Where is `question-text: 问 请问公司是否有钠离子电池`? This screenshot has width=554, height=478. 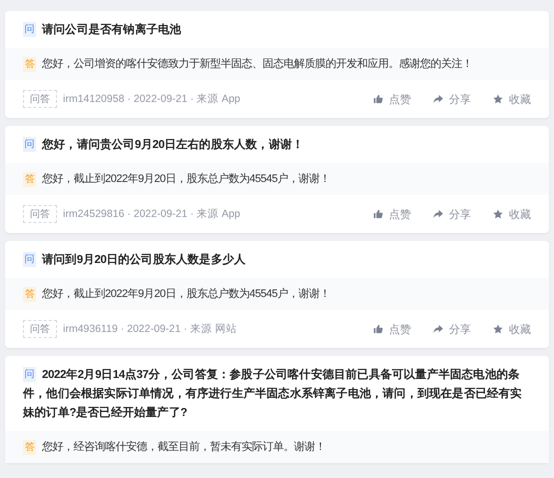 question-text: 问 请问公司是否有钠离子电池 is located at coordinates (277, 29).